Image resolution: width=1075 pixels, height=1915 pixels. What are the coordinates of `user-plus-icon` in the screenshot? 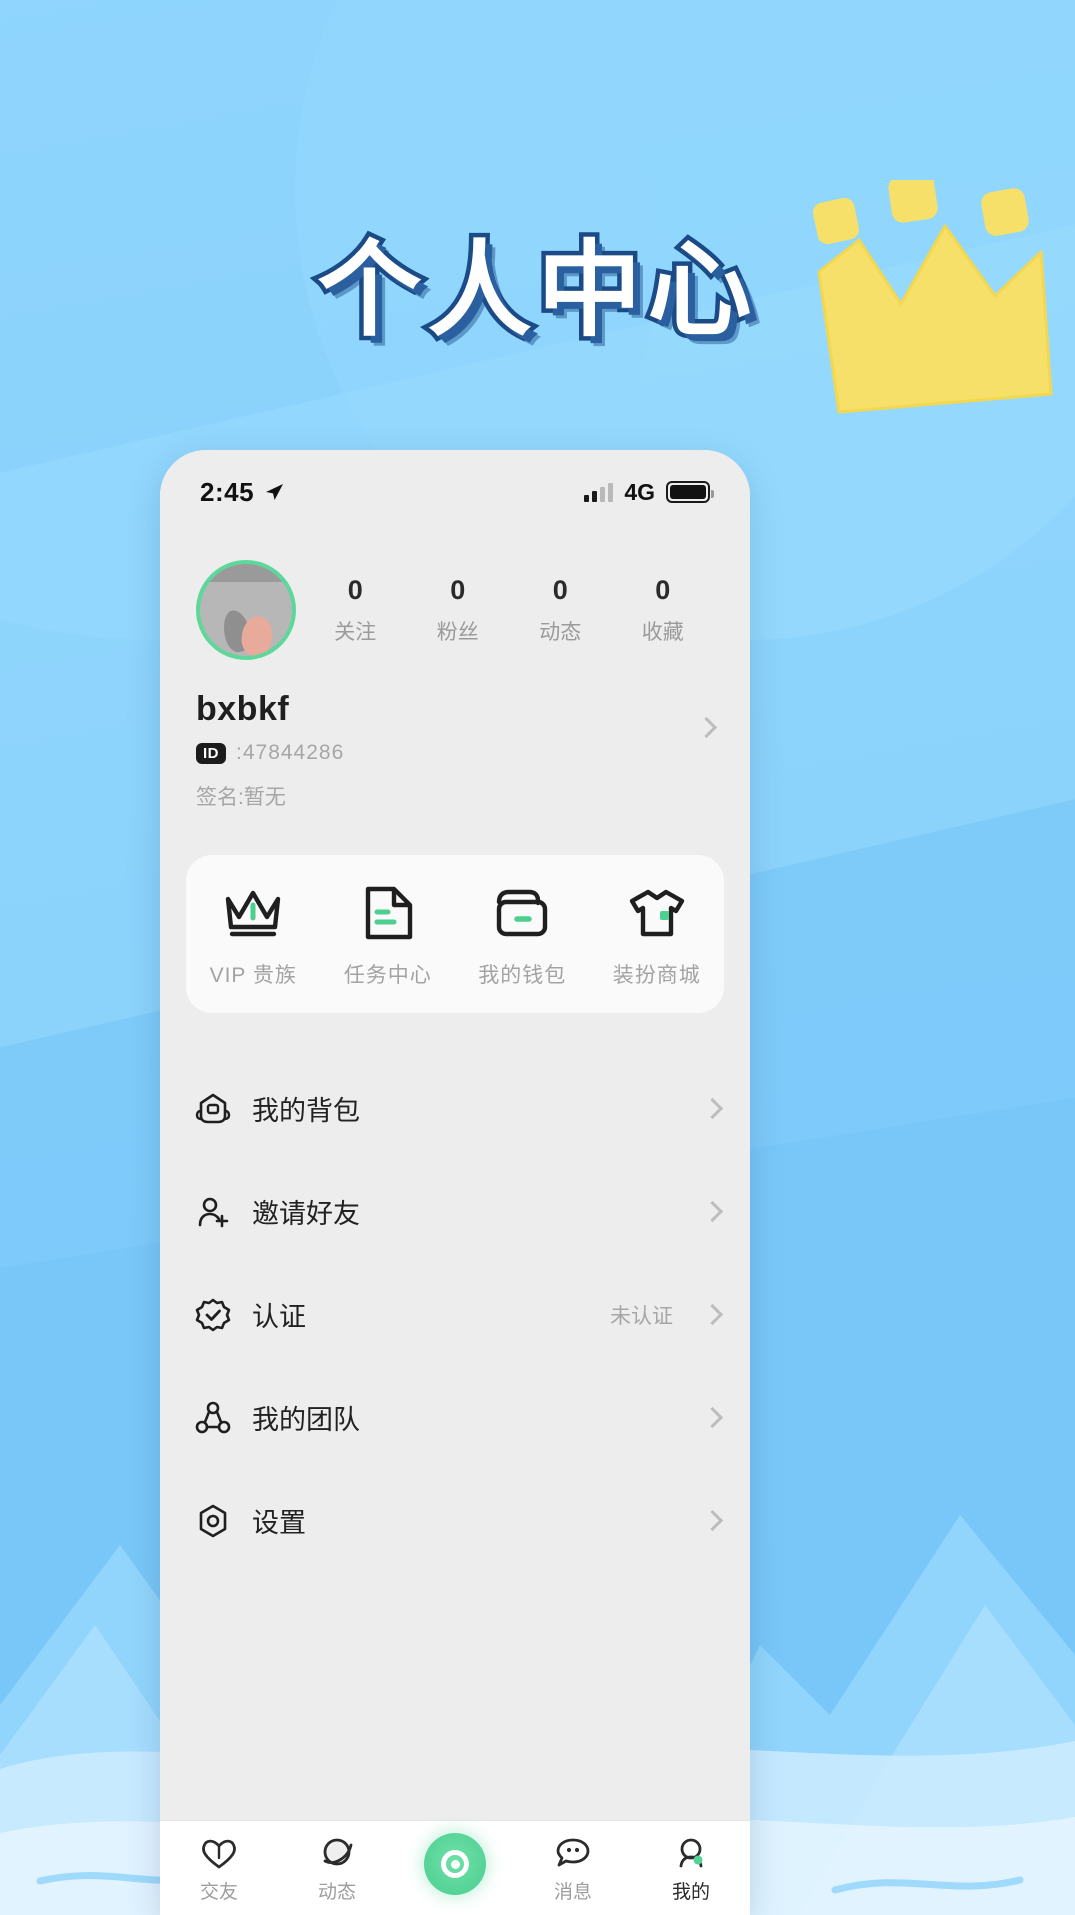 It's located at (213, 1212).